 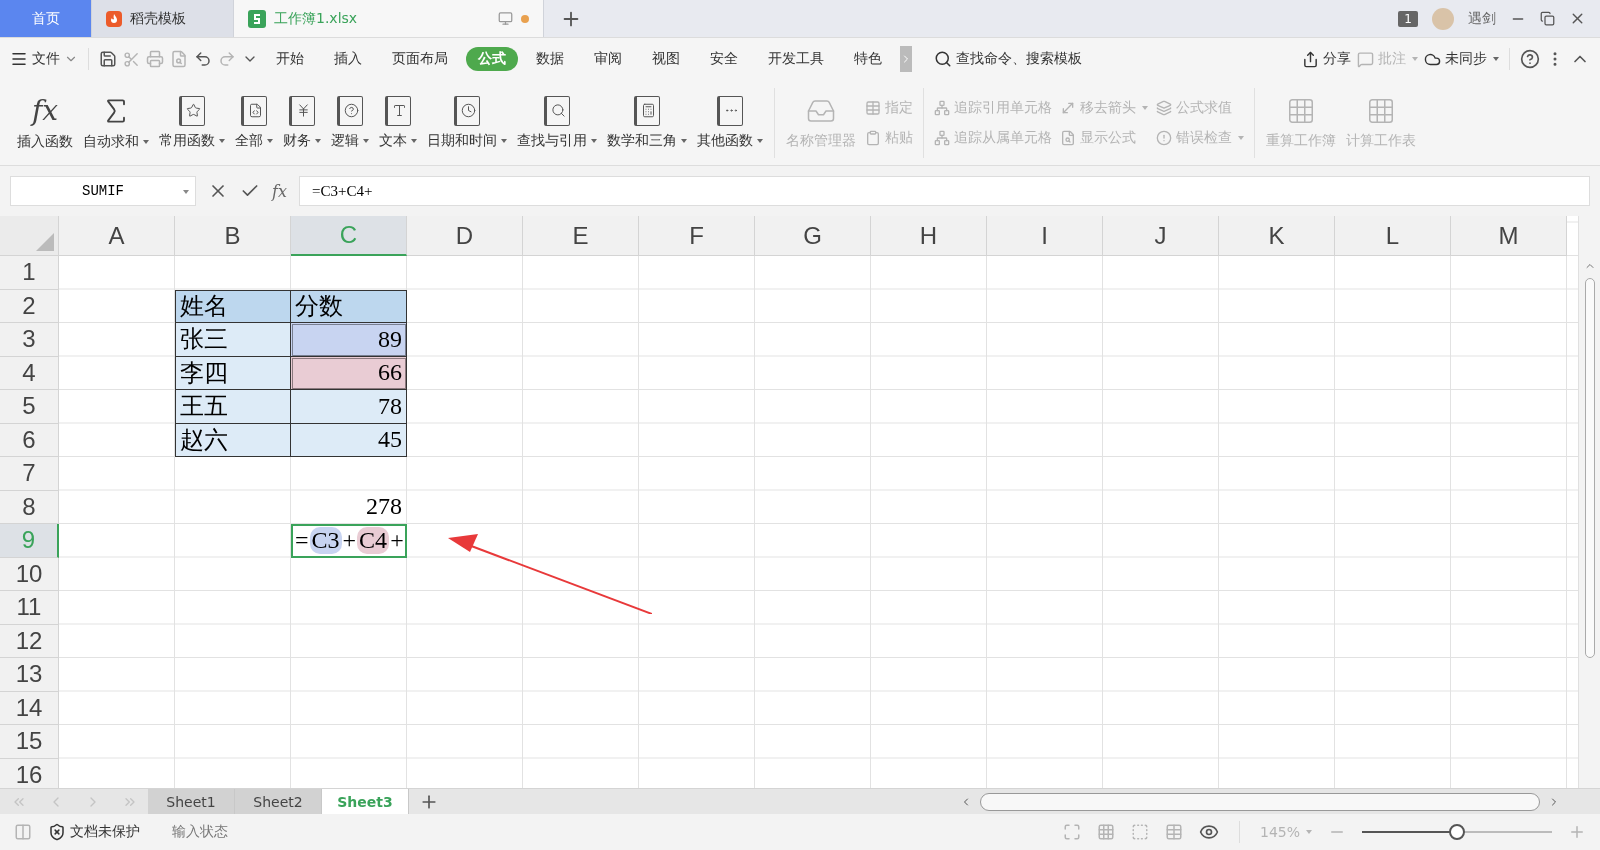 What do you see at coordinates (1577, 832) in the screenshot?
I see `zoom-in-icon` at bounding box center [1577, 832].